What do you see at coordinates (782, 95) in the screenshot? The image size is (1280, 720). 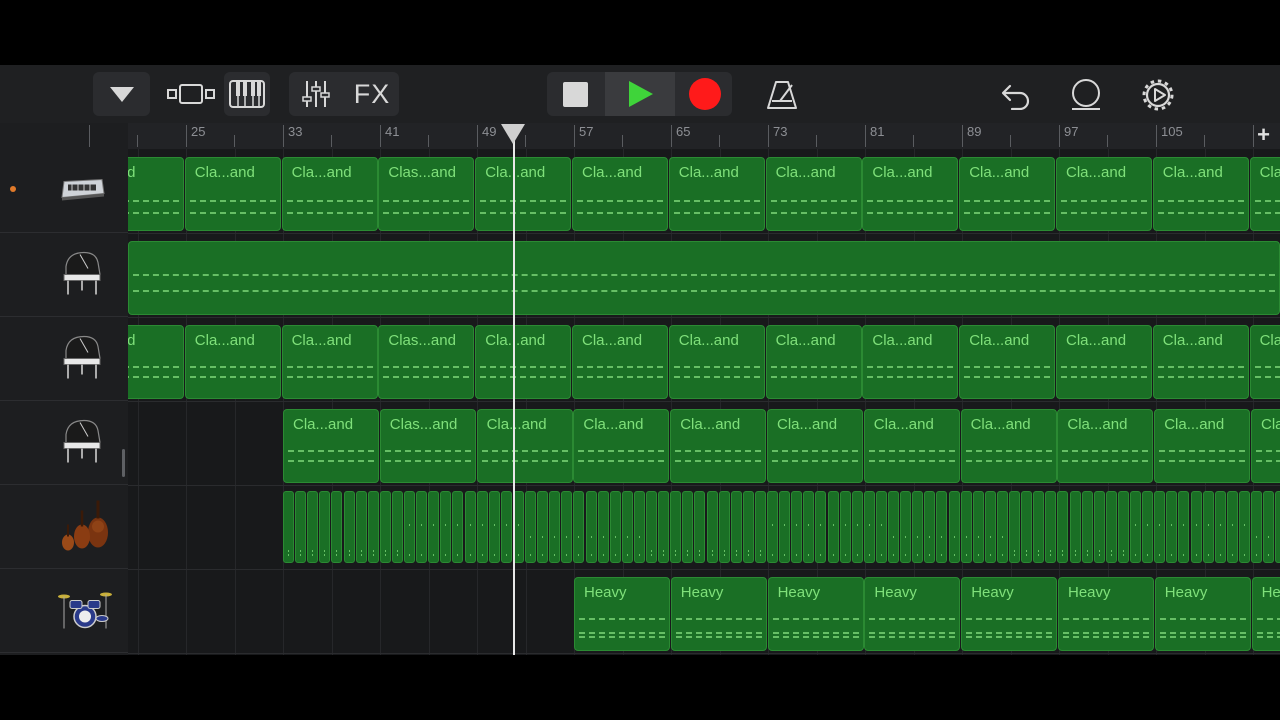 I see `metronome-button` at bounding box center [782, 95].